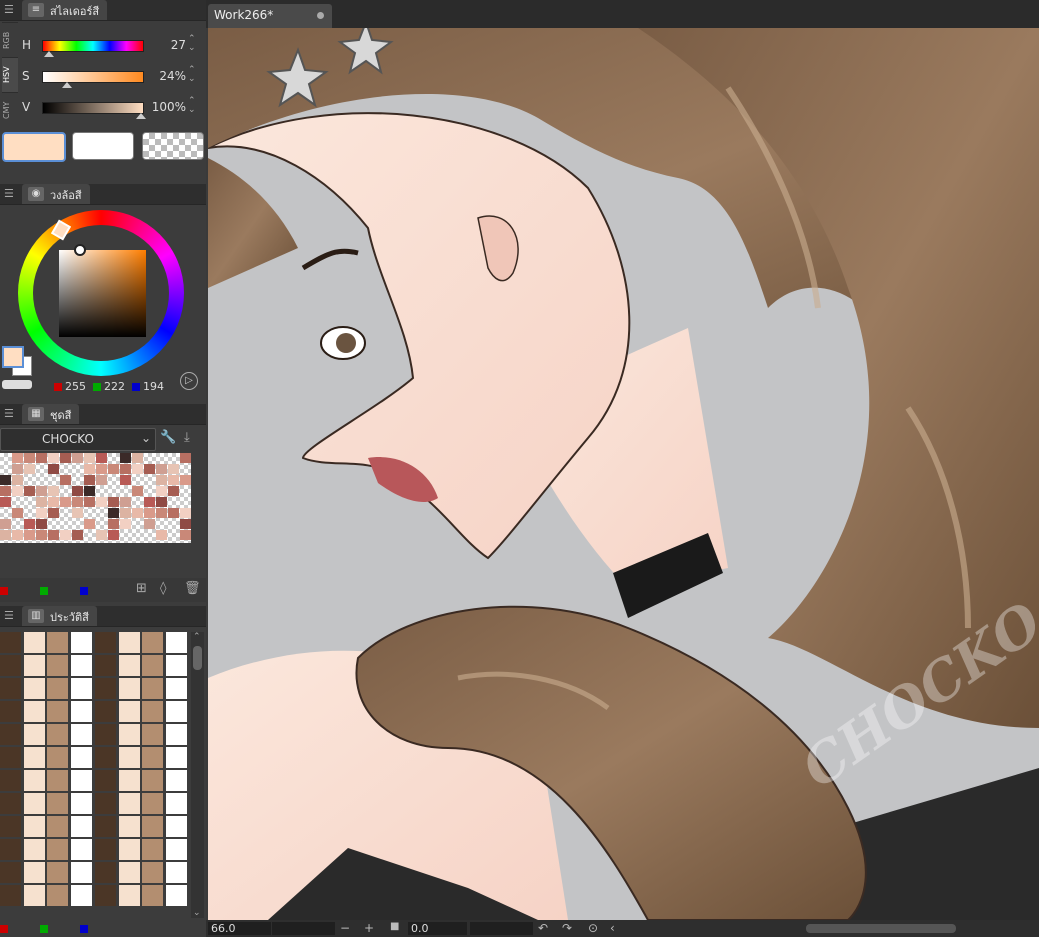 The image size is (1039, 937). I want to click on zoom-slider, so click(303, 928).